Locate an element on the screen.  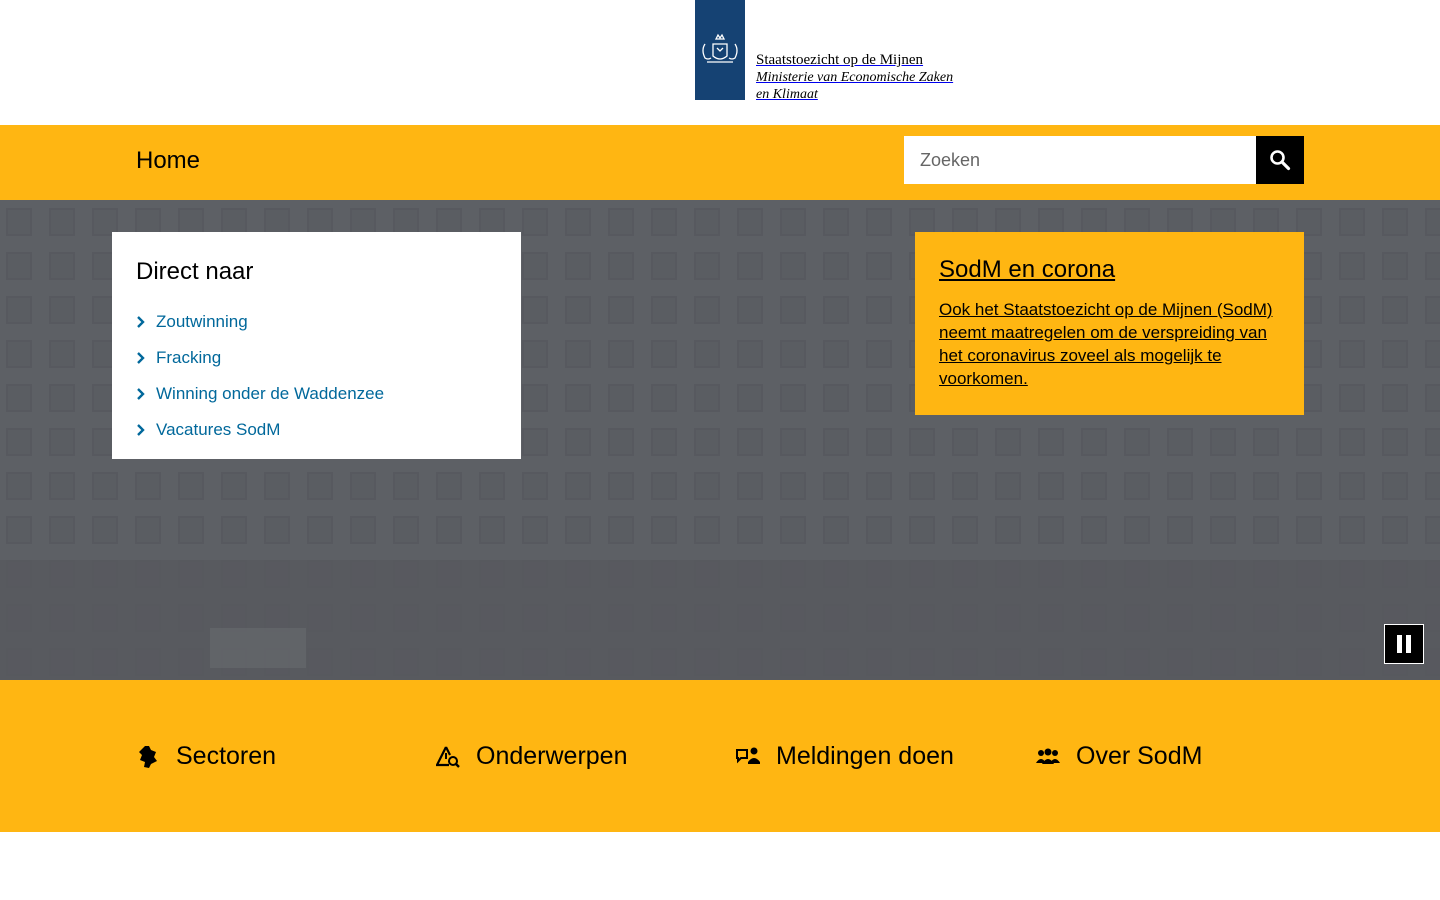
meldingen-icon is located at coordinates (748, 757).